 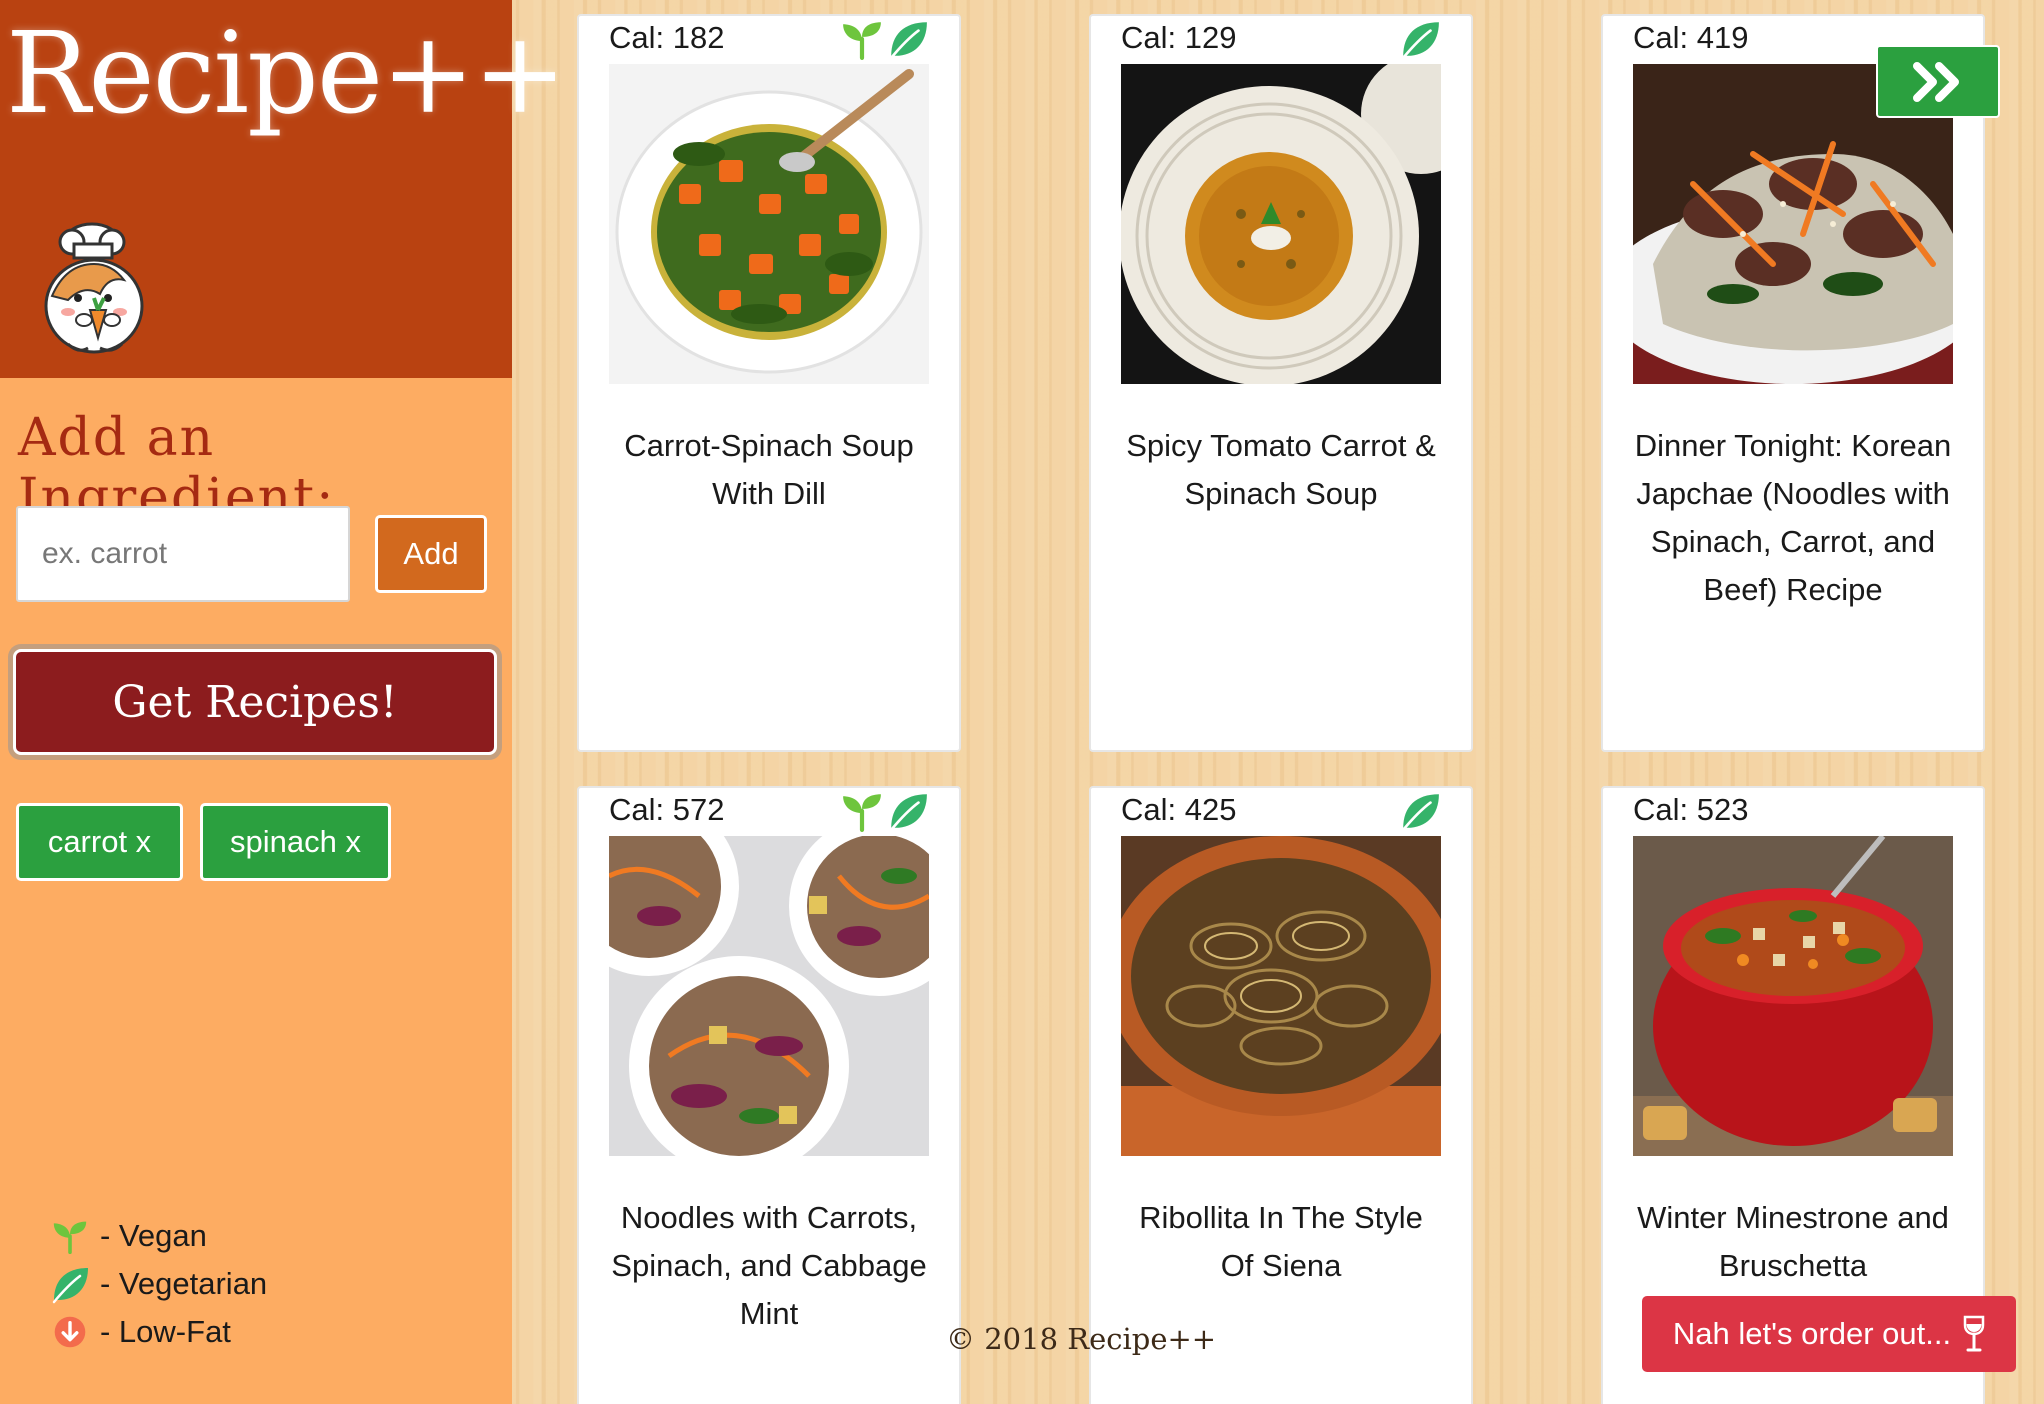 What do you see at coordinates (183, 554) in the screenshot?
I see `ingredient-input` at bounding box center [183, 554].